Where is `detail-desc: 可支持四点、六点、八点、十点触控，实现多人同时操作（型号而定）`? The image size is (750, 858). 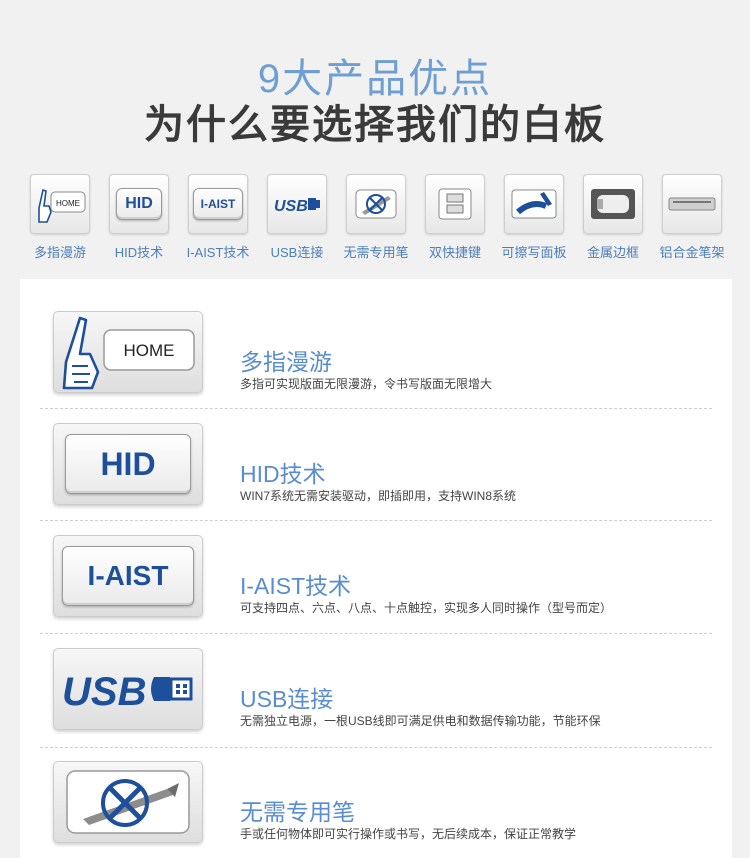
detail-desc: 可支持四点、六点、八点、十点触控，实现多人同时操作（型号而定） is located at coordinates (426, 608).